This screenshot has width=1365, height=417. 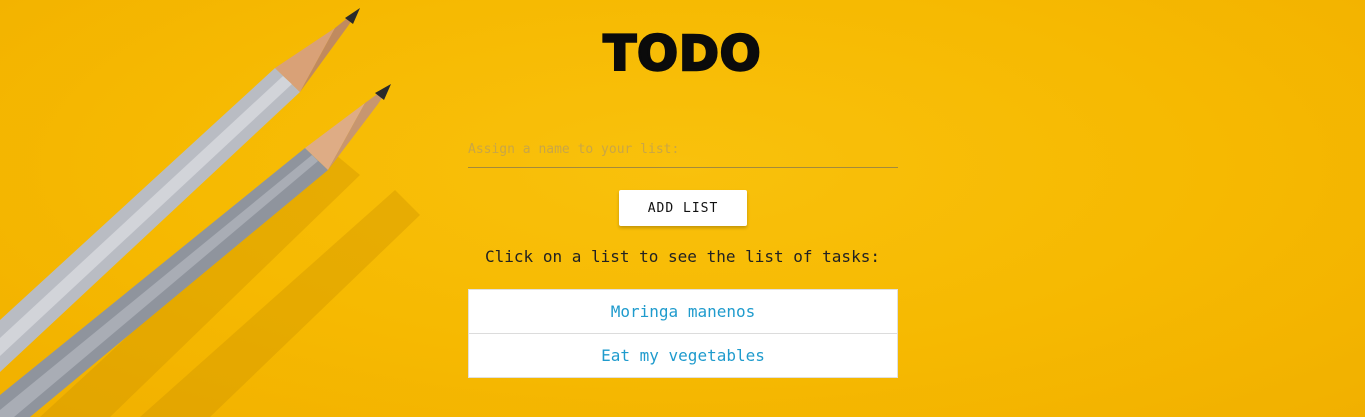 What do you see at coordinates (682, 54) in the screenshot?
I see `app-title: TODO` at bounding box center [682, 54].